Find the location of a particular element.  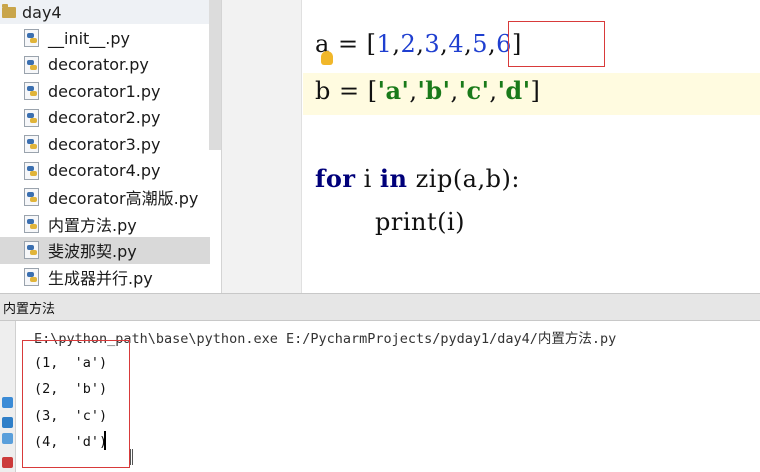

keyword-in: in is located at coordinates (393, 178).